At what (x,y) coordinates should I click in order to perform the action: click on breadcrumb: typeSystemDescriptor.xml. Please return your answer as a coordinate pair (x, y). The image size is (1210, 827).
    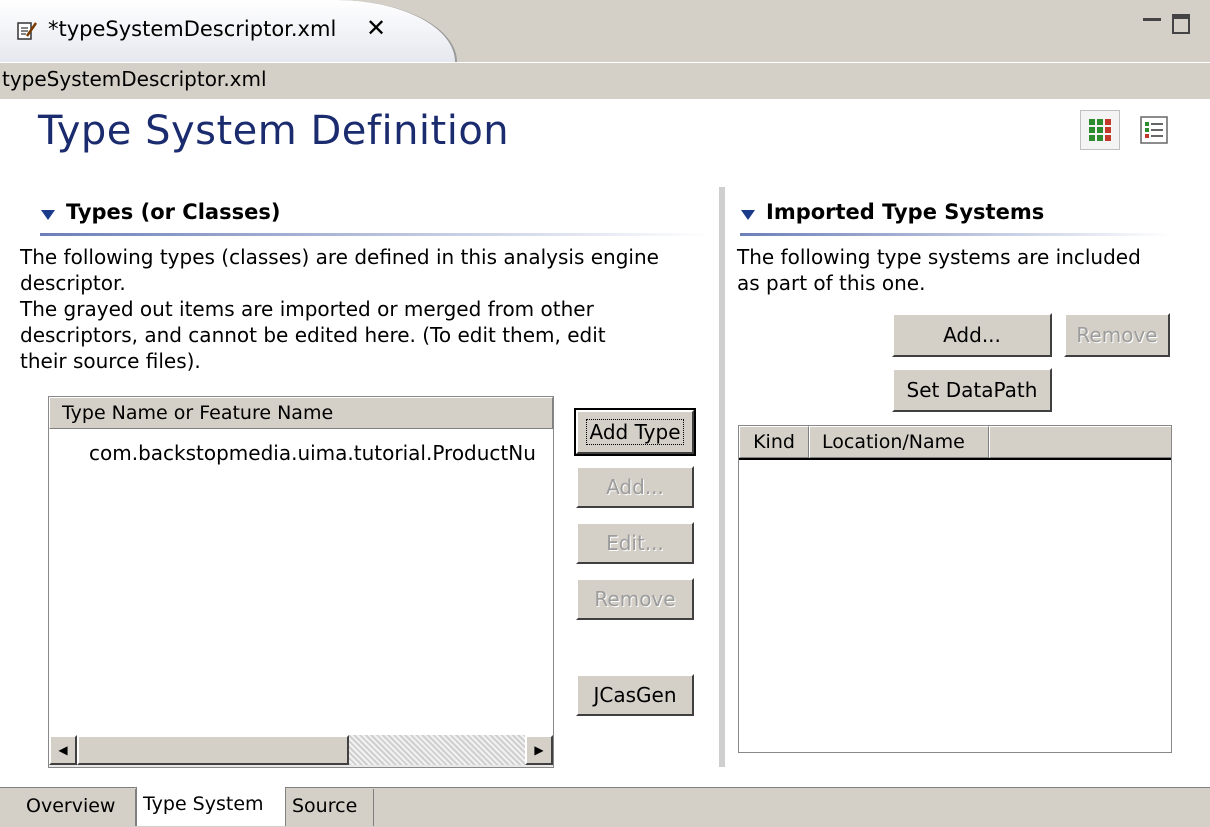
    Looking at the image, I should click on (134, 79).